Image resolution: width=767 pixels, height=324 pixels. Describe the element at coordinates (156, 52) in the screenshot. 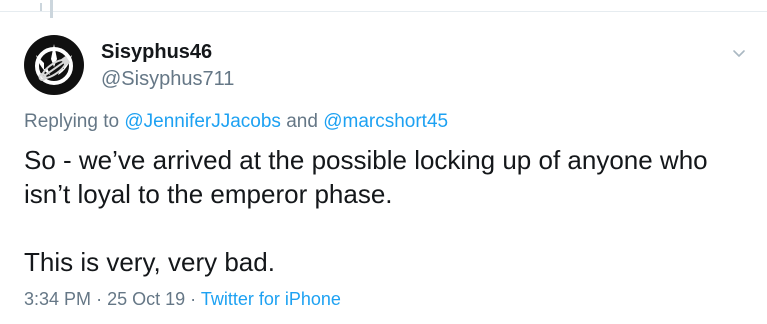

I see `display-name: Sisyphus46` at that location.